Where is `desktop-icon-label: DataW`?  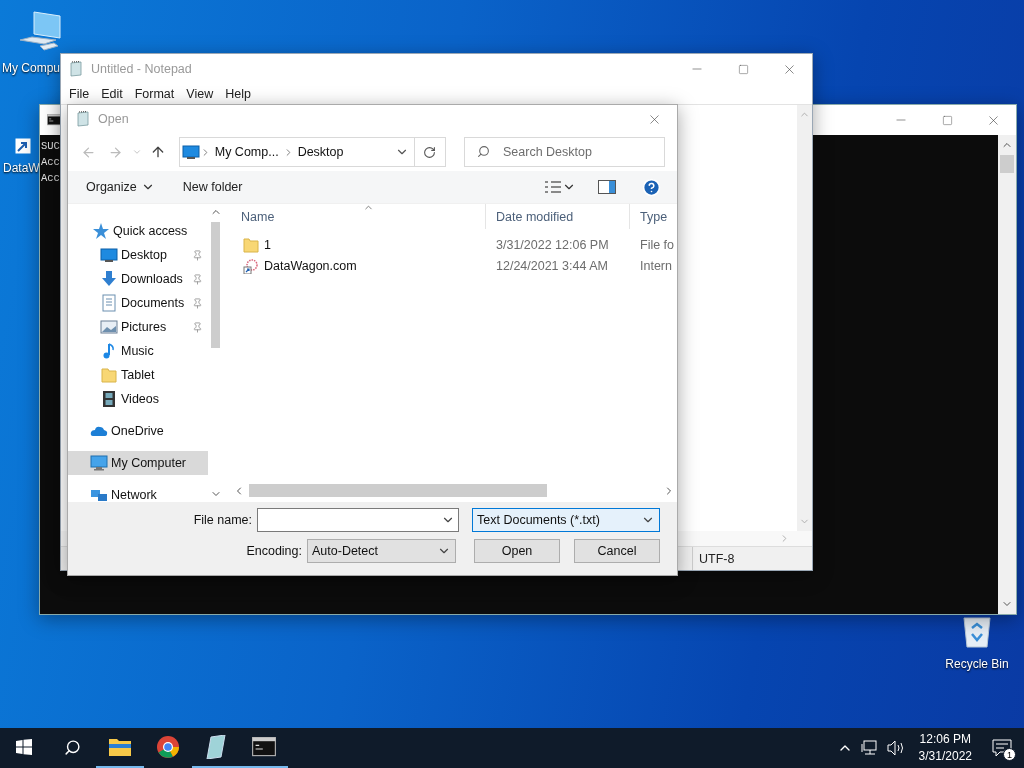
desktop-icon-label: DataW is located at coordinates (21, 168).